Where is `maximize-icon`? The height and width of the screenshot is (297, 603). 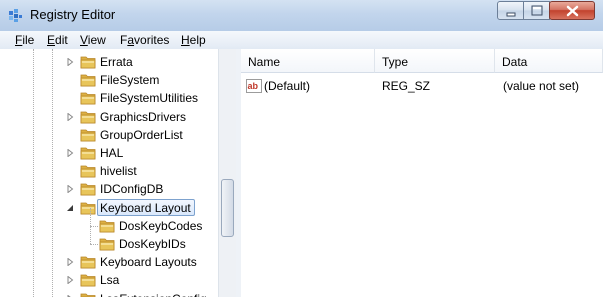 maximize-icon is located at coordinates (537, 10).